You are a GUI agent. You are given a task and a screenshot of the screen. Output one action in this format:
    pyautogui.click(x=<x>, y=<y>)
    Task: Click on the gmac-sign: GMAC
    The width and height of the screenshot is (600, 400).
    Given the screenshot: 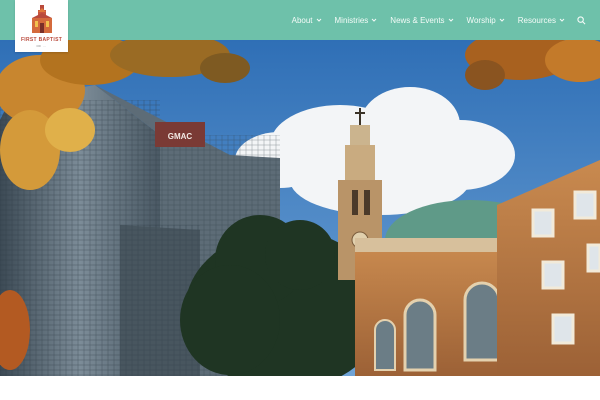 What is the action you would take?
    pyautogui.click(x=180, y=136)
    